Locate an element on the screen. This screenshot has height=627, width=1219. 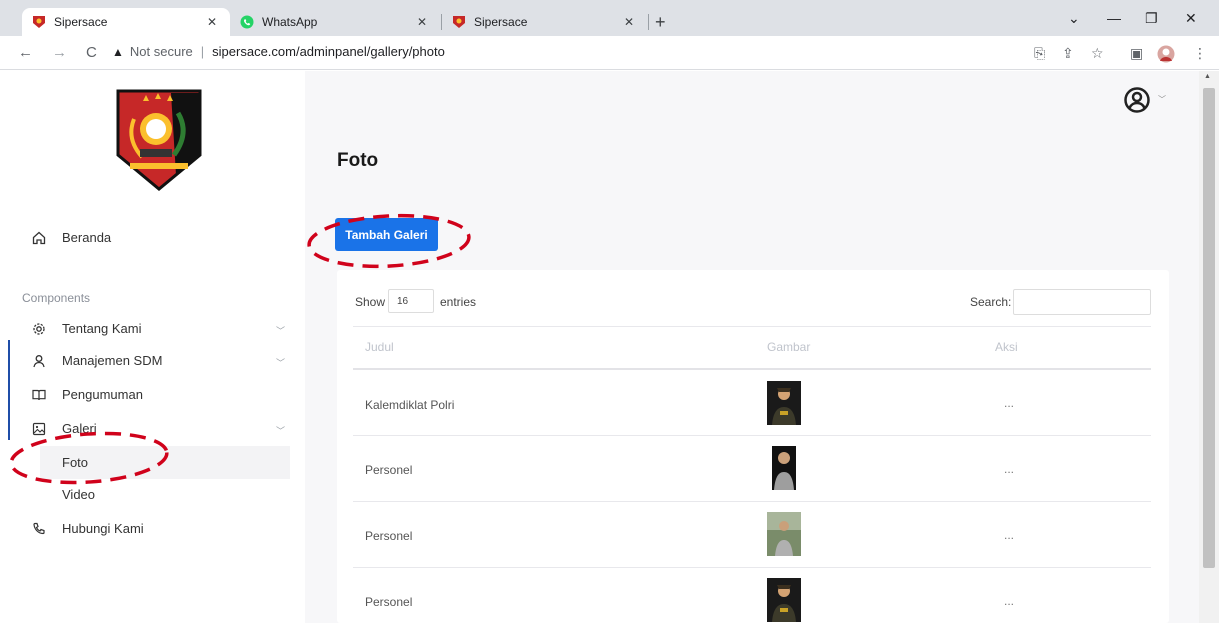
sidebar-item-label: Galeri is located at coordinates (79, 428).